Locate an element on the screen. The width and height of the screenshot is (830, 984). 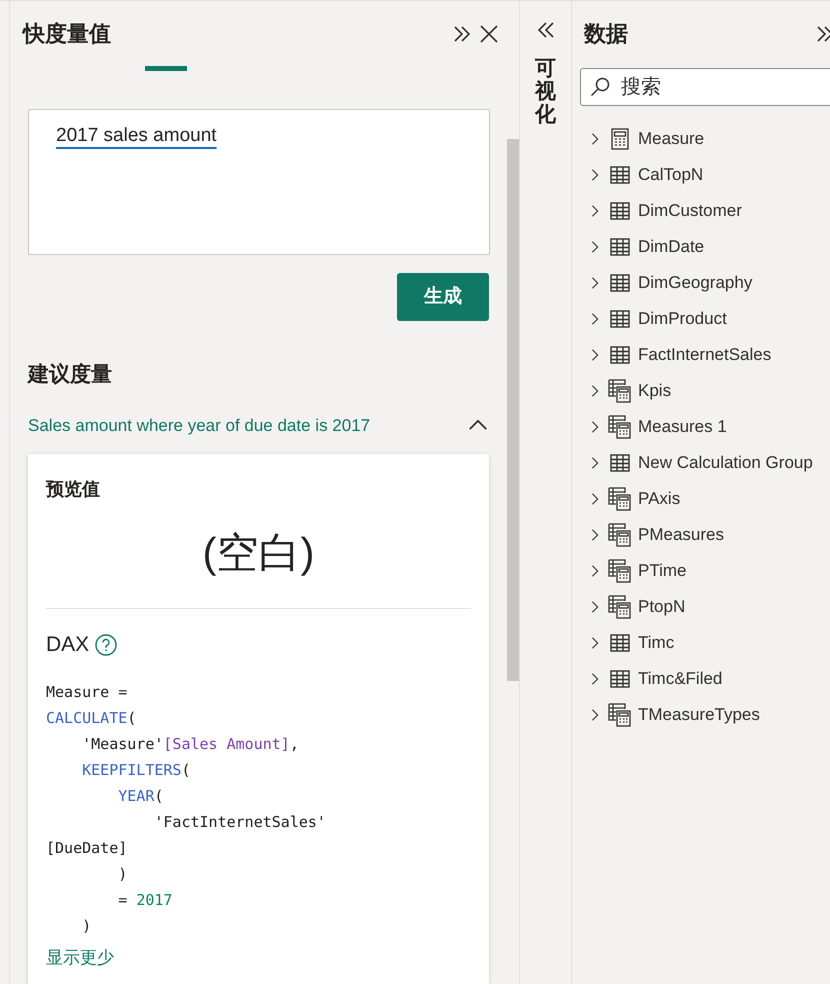
field-list-item: PtopN is located at coordinates (705, 607).